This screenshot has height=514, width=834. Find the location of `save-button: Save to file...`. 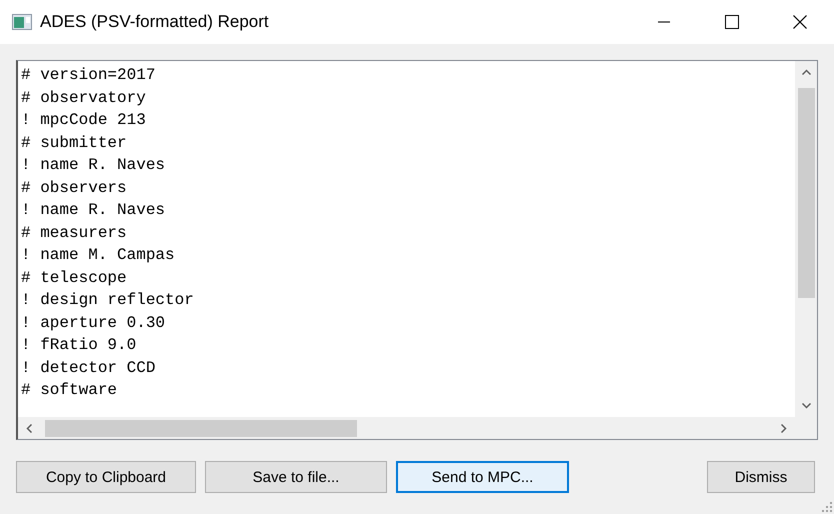

save-button: Save to file... is located at coordinates (296, 477).